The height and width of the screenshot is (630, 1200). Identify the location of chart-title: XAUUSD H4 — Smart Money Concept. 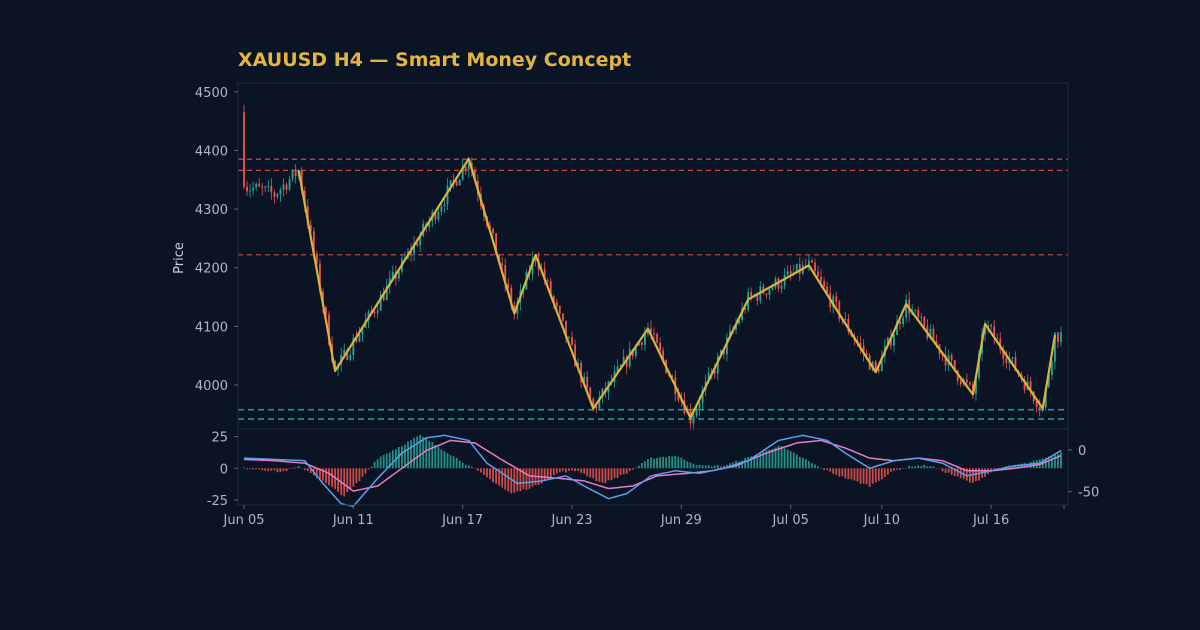
(434, 60).